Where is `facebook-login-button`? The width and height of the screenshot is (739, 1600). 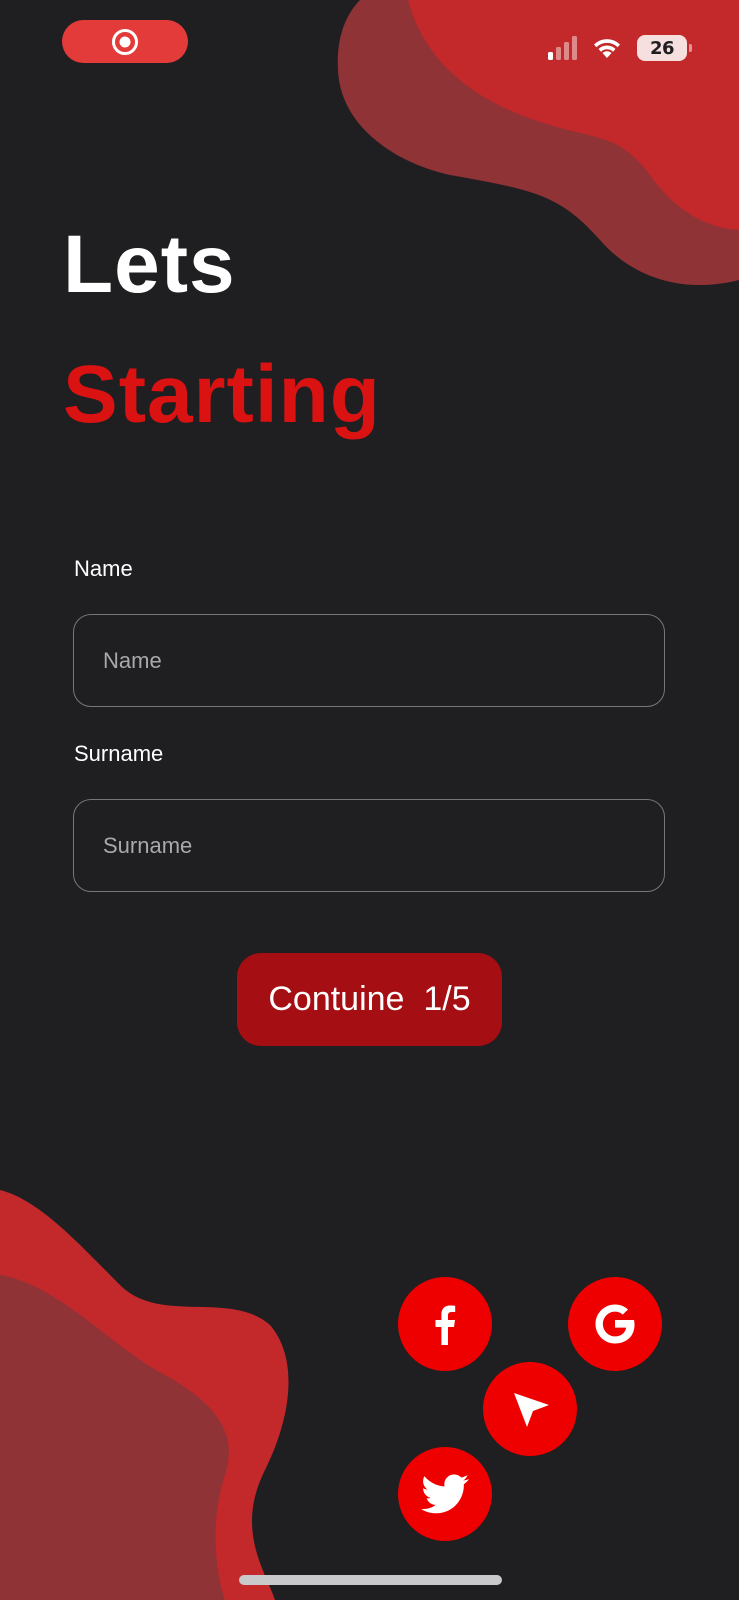
facebook-login-button is located at coordinates (445, 1324).